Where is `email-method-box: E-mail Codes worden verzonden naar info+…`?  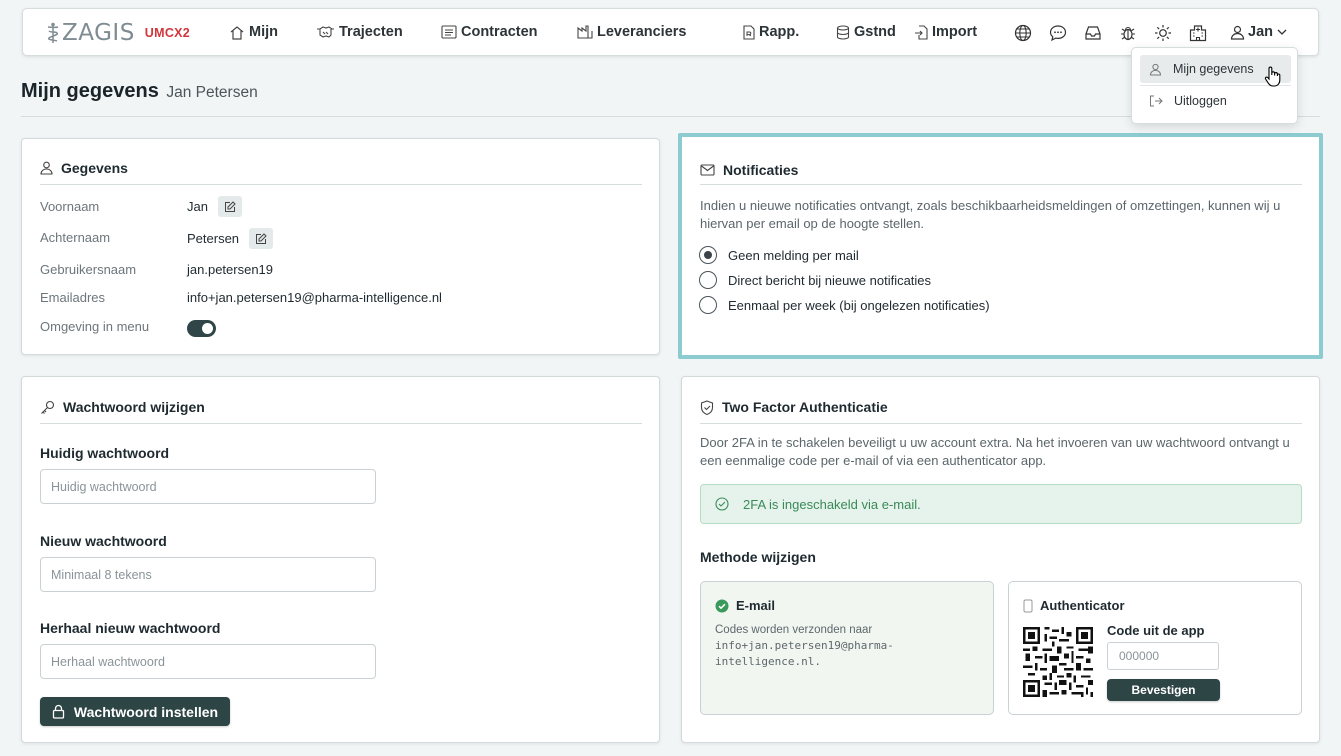 email-method-box: E-mail Codes worden verzonden naar info+… is located at coordinates (847, 648).